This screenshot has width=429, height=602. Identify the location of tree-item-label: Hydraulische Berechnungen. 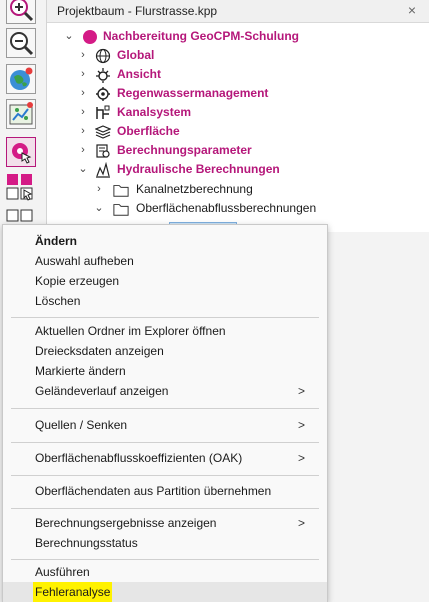
(198, 169).